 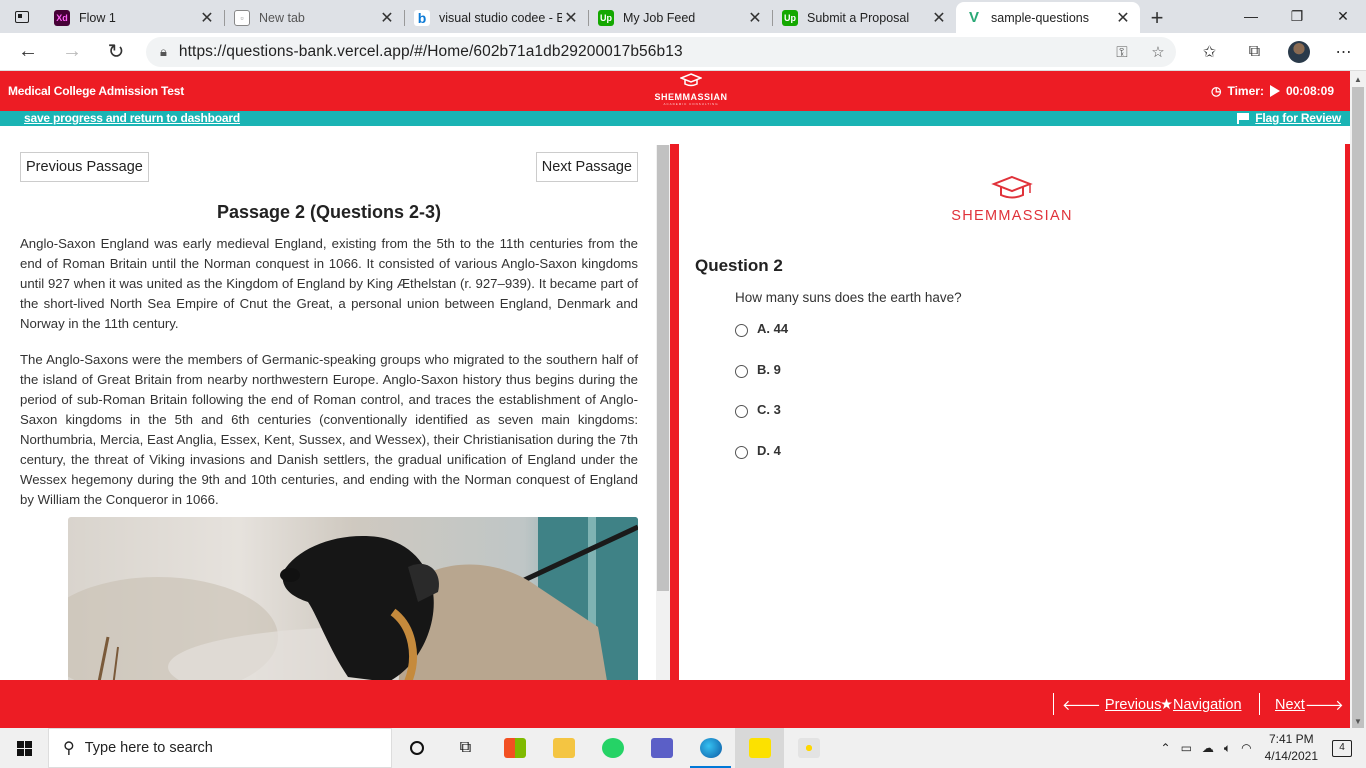 I want to click on dog-photo, so click(x=353, y=598).